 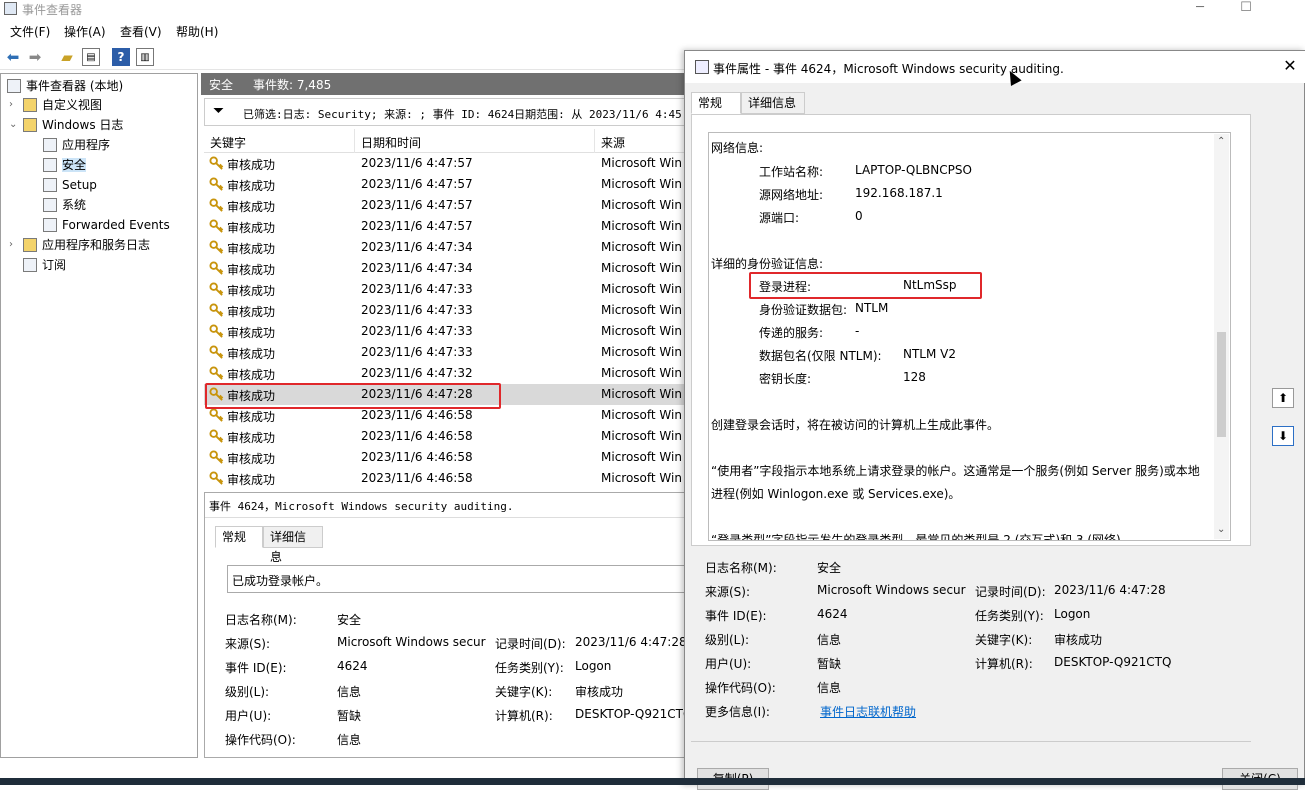 I want to click on value-computer: DESKTOP-Q921CTQ, so click(x=630, y=714).